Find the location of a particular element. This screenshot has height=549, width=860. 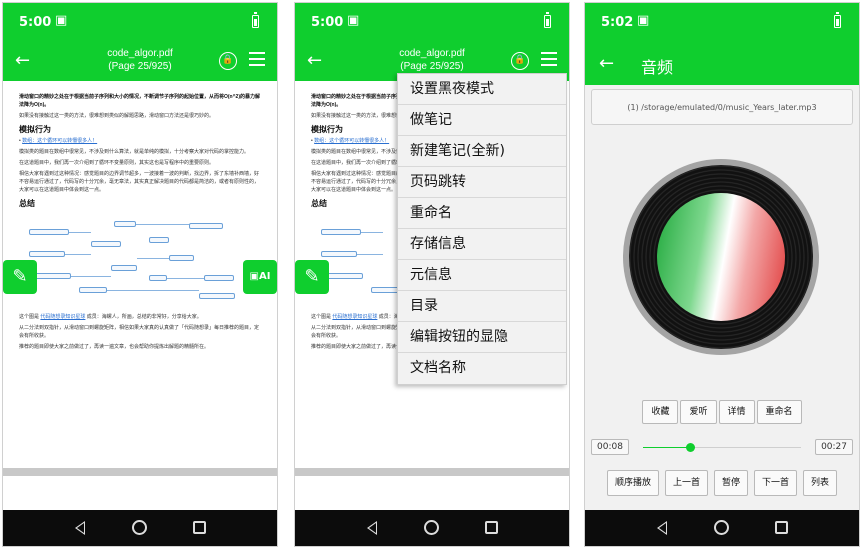

audio-button: 顺序播放 is located at coordinates (632, 483).